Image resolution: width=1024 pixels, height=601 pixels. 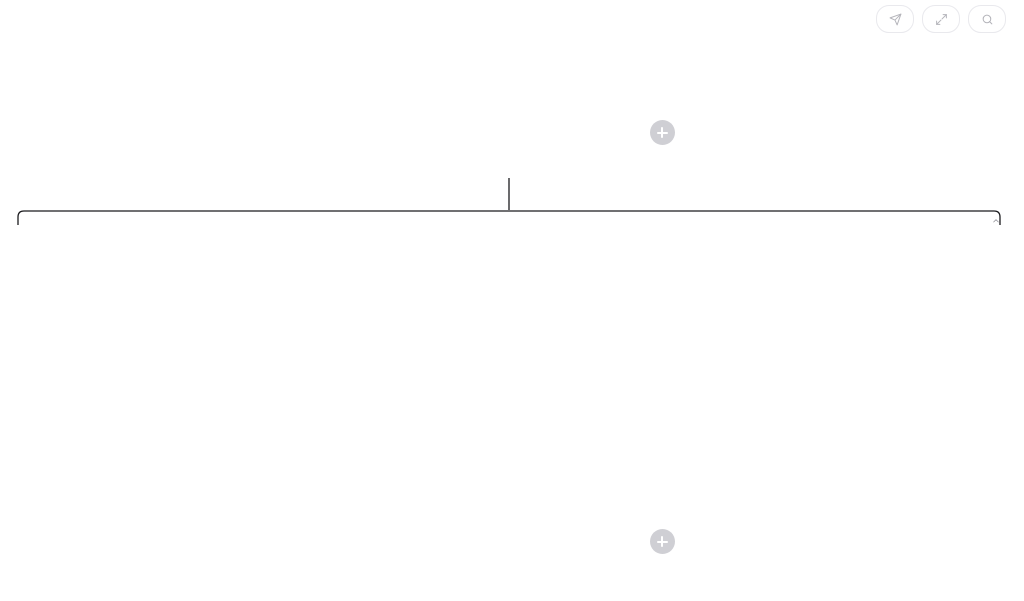 What do you see at coordinates (512, 22) in the screenshot?
I see `page-header` at bounding box center [512, 22].